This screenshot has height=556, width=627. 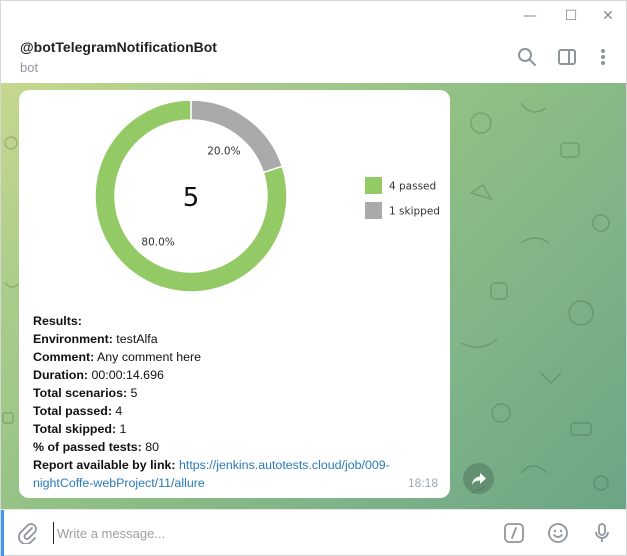 What do you see at coordinates (514, 533) in the screenshot?
I see `bot-command-icon` at bounding box center [514, 533].